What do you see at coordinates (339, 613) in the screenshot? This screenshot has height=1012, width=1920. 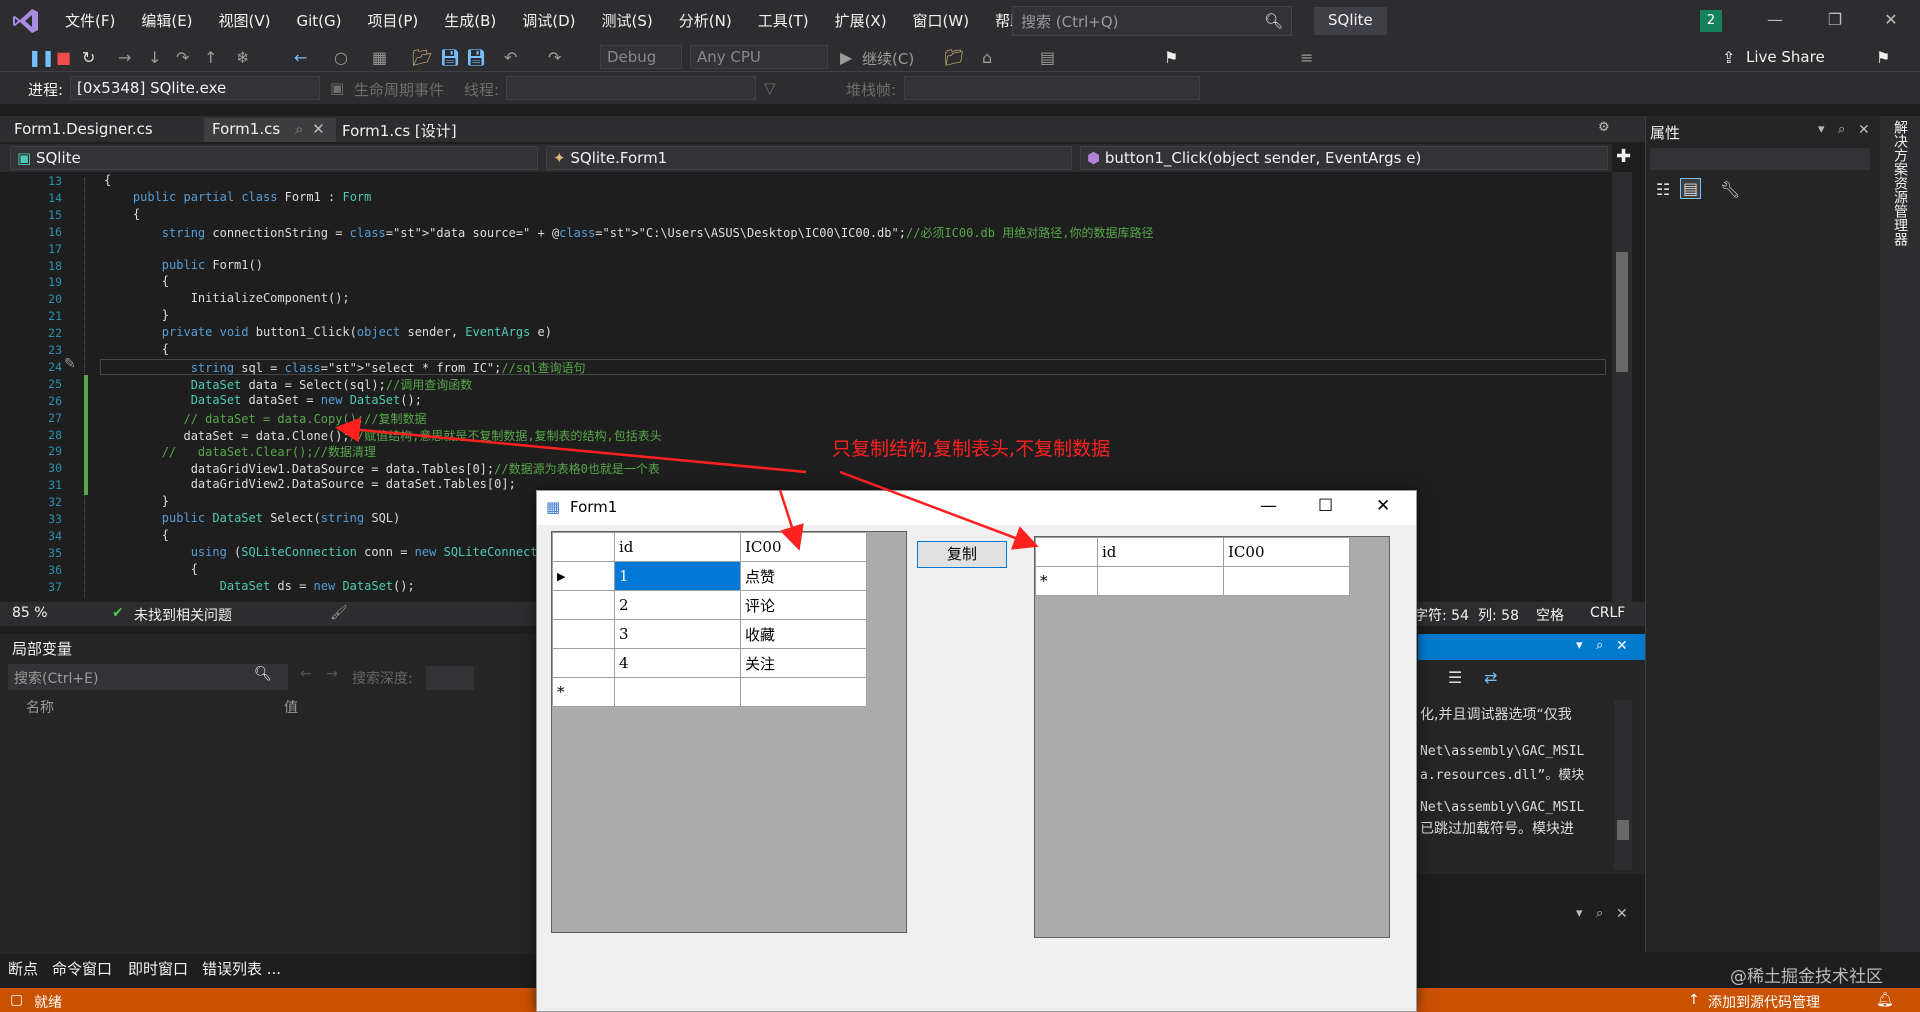 I see `brush-icon: 🖌︎` at bounding box center [339, 613].